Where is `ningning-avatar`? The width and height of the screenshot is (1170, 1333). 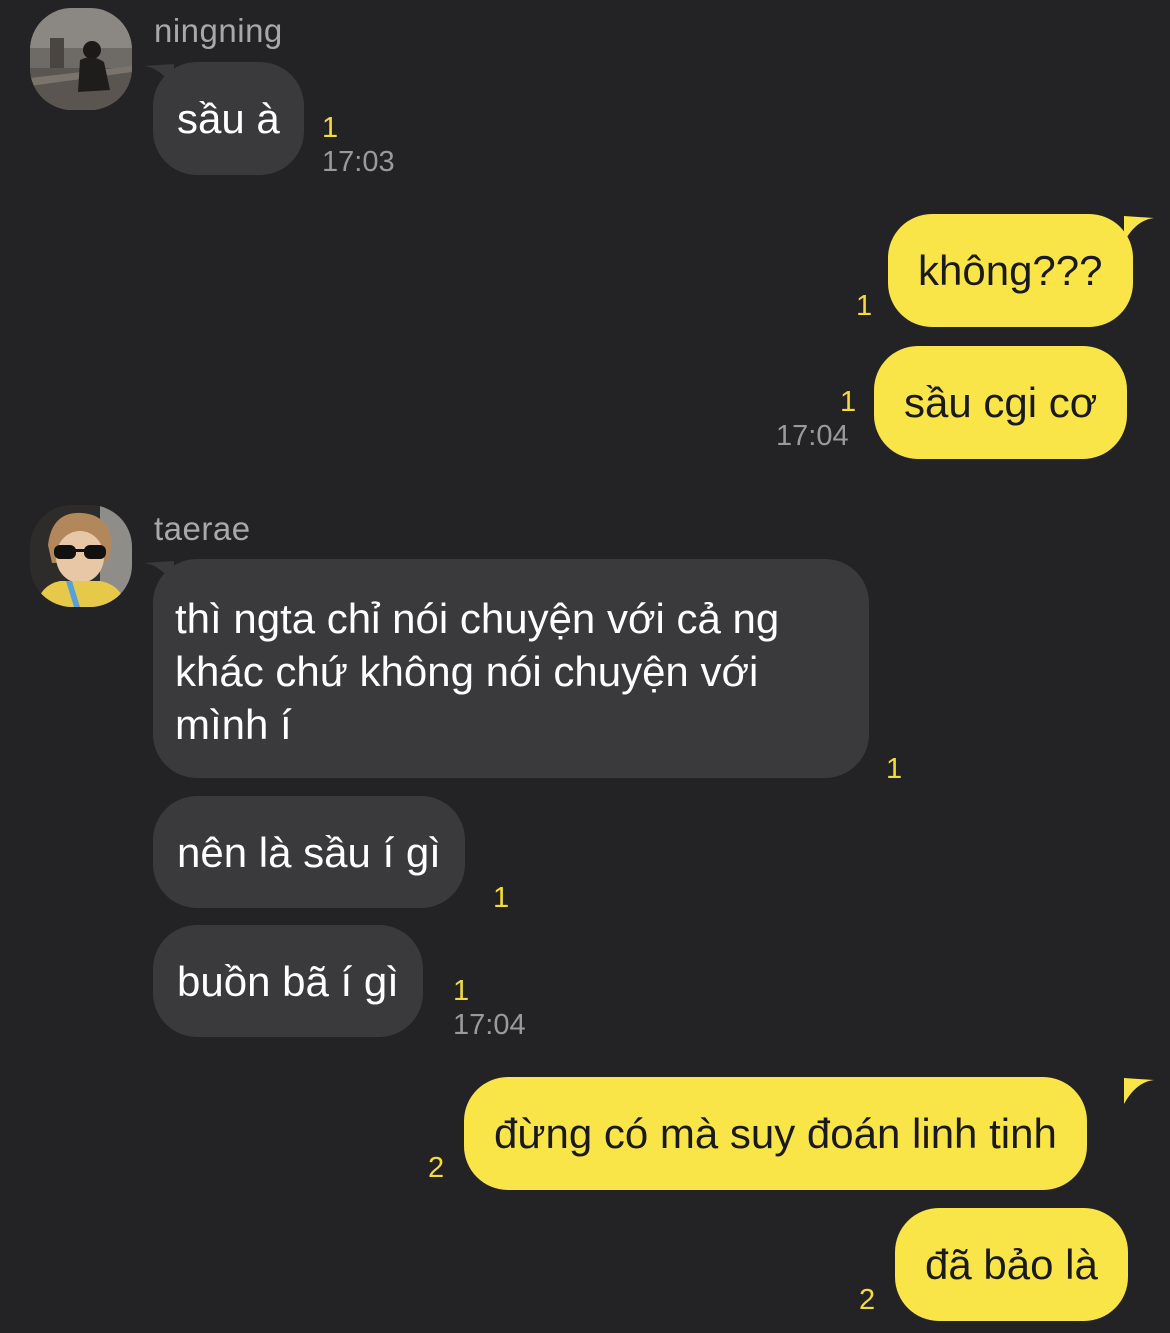
ningning-avatar is located at coordinates (81, 59).